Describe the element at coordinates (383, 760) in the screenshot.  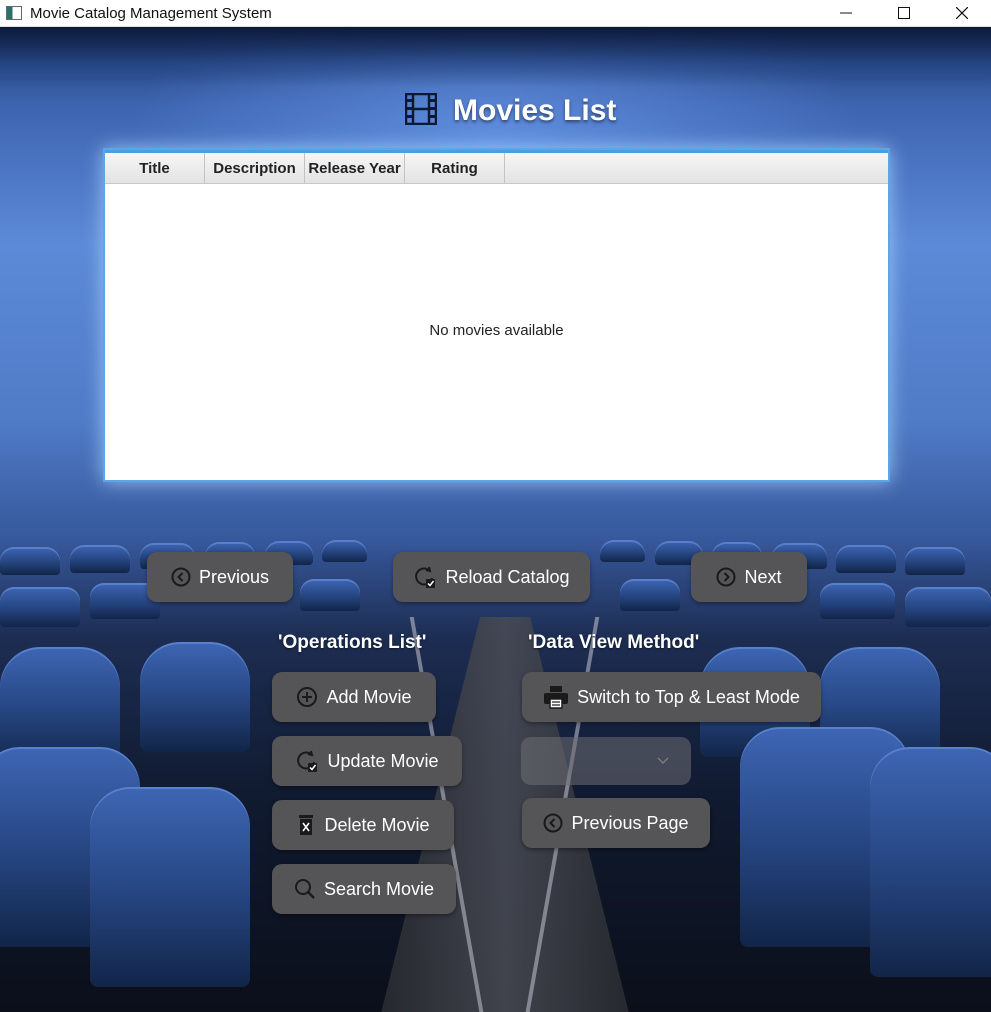
I see `update-movie-label: Update Movie` at that location.